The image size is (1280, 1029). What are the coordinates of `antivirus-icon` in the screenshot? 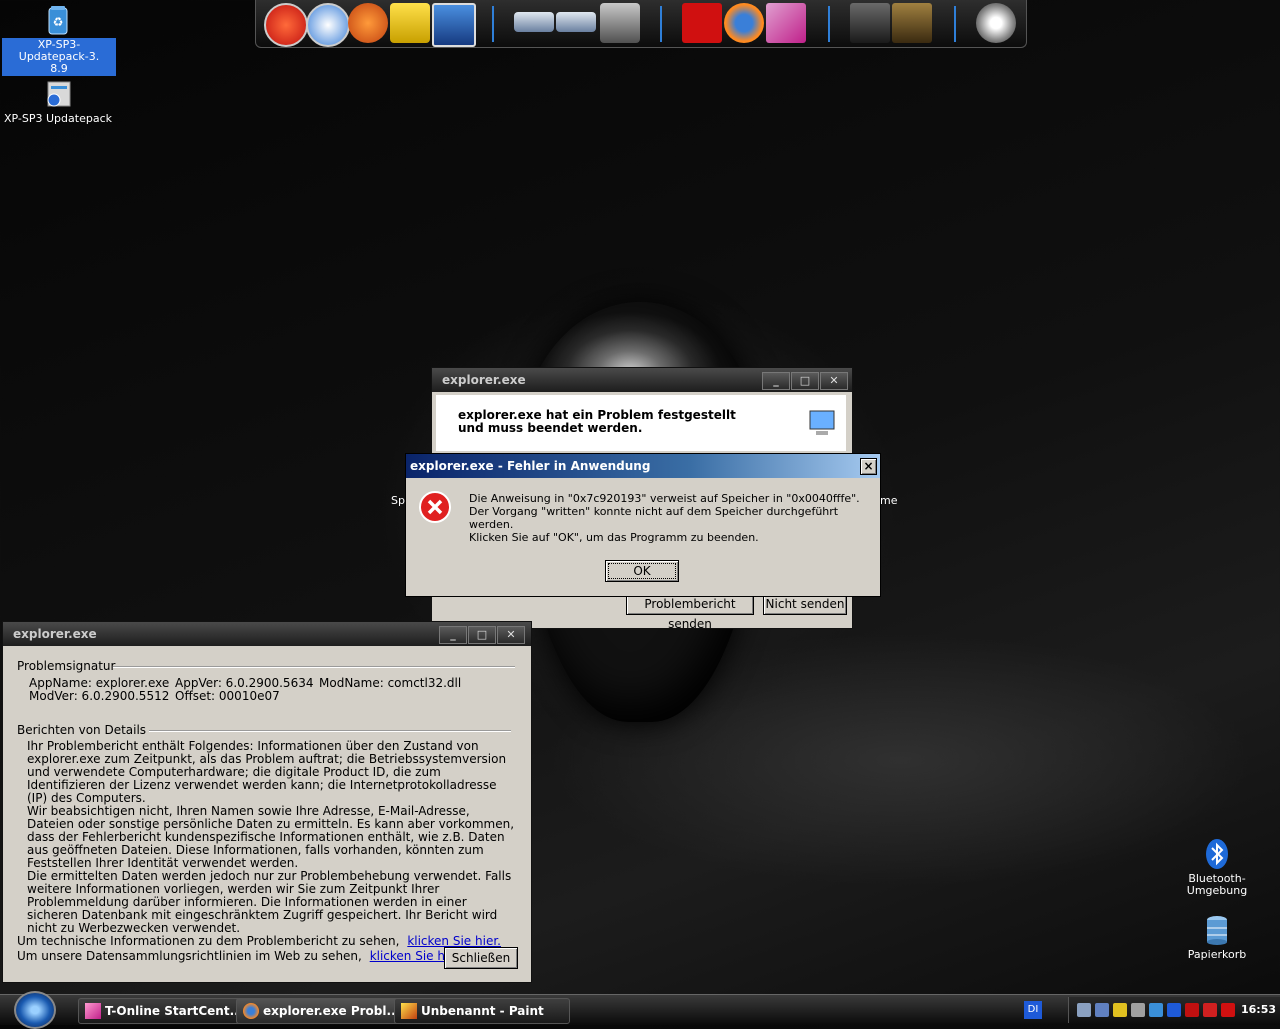 It's located at (1210, 1010).